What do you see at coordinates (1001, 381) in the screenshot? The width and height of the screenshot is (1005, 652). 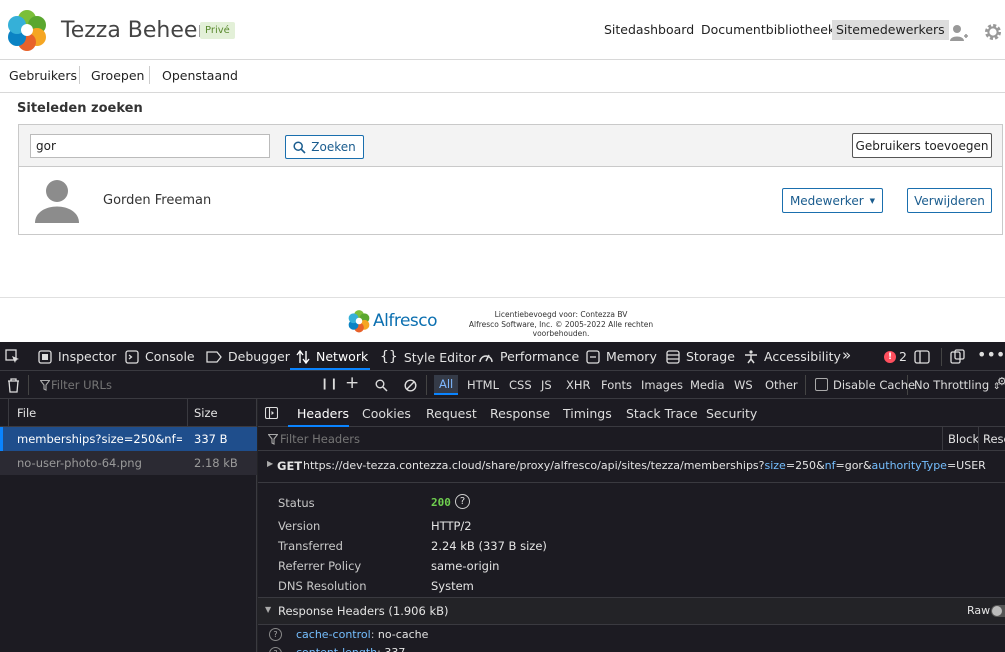 I see `settings-icon: ⚙` at bounding box center [1001, 381].